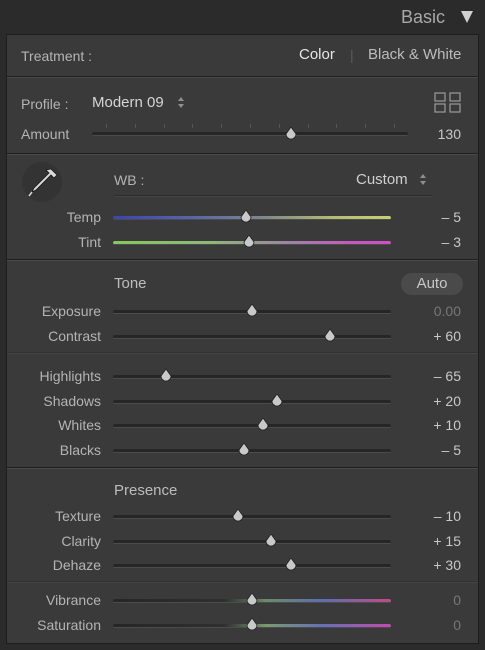 Image resolution: width=485 pixels, height=650 pixels. What do you see at coordinates (431, 516) in the screenshot?
I see `slider-value-texture: – 10` at bounding box center [431, 516].